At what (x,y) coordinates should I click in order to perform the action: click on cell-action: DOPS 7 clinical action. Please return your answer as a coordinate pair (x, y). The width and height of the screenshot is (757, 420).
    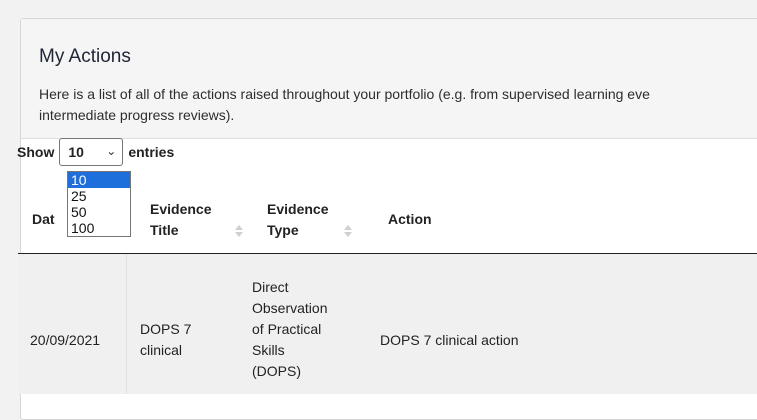
    Looking at the image, I should click on (449, 340).